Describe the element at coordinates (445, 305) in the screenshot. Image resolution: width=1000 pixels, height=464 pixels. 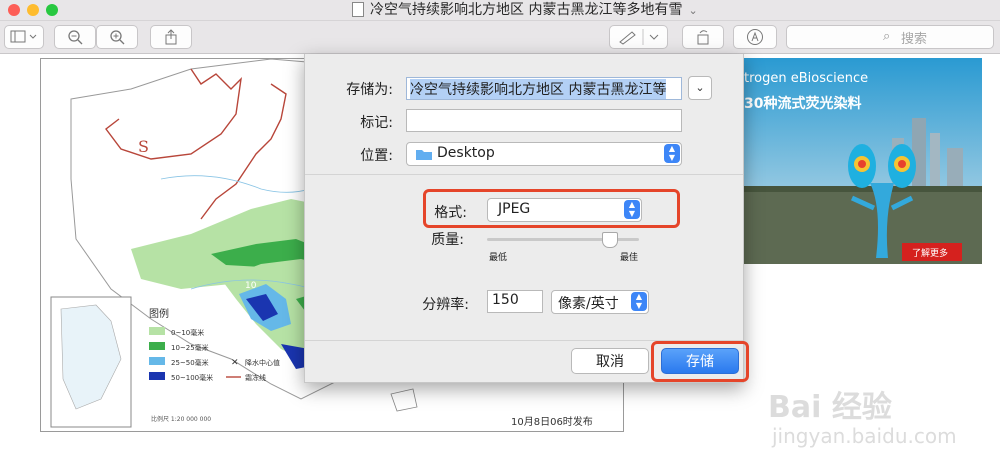
I see `resolution-label: 分辨率:` at that location.